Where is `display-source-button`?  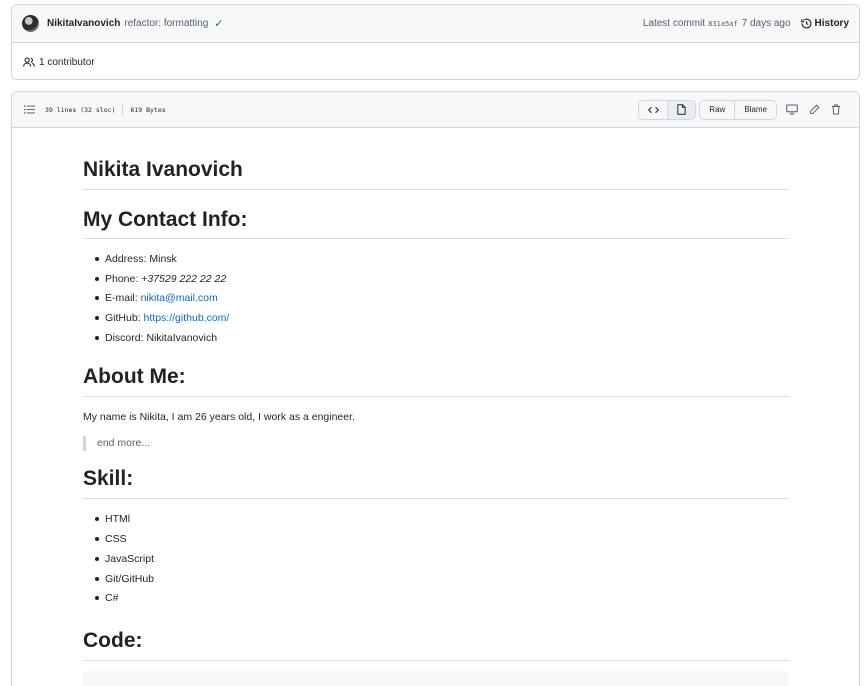 display-source-button is located at coordinates (792, 110).